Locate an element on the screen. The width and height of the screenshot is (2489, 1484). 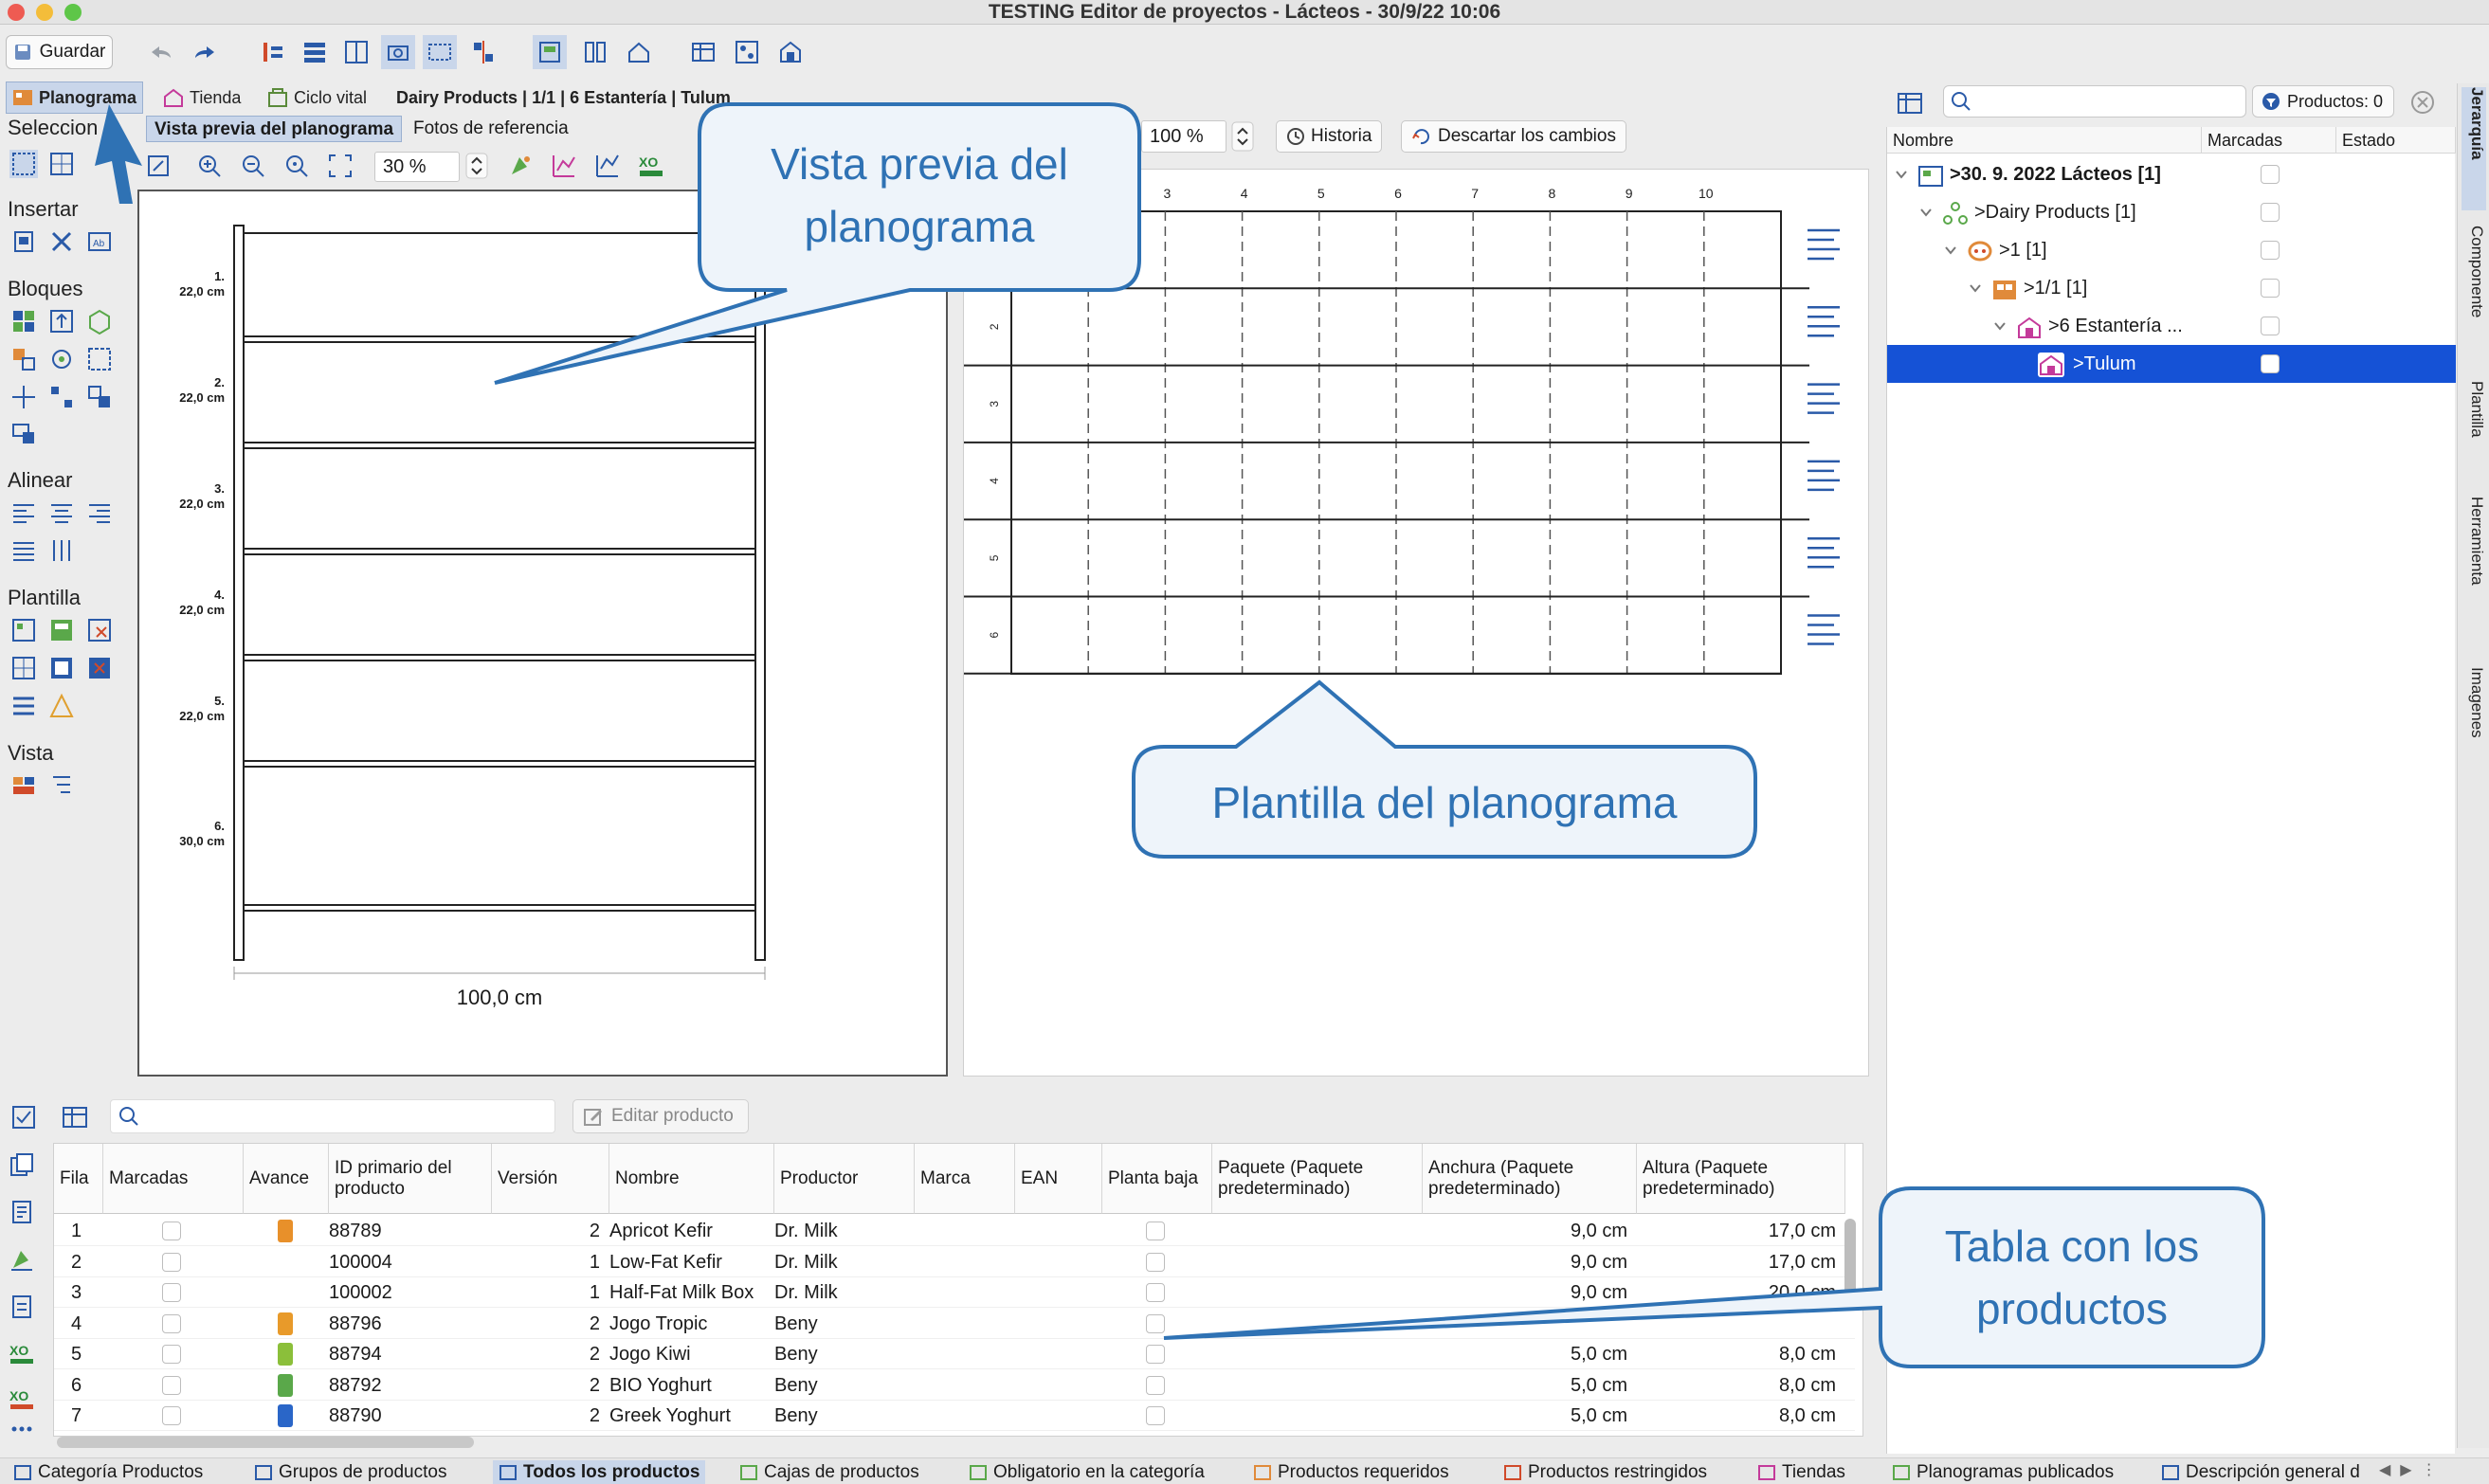
table-col-header: Fila is located at coordinates (78, 1179).